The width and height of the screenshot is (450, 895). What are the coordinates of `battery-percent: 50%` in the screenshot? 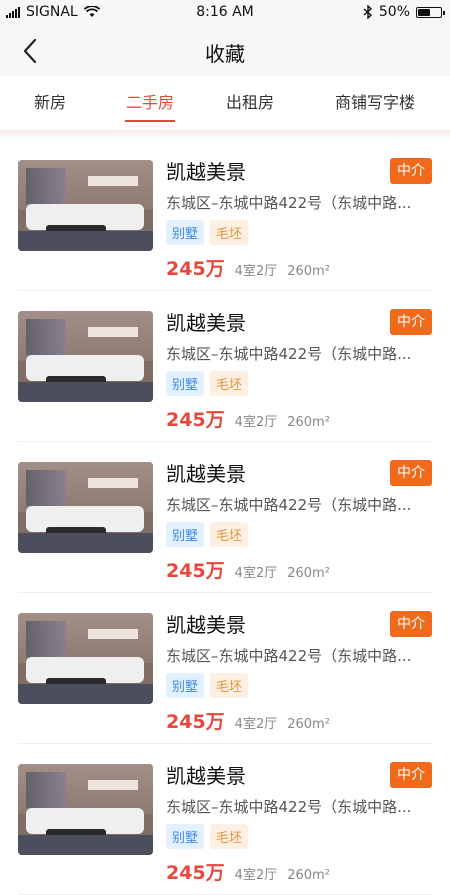 It's located at (394, 12).